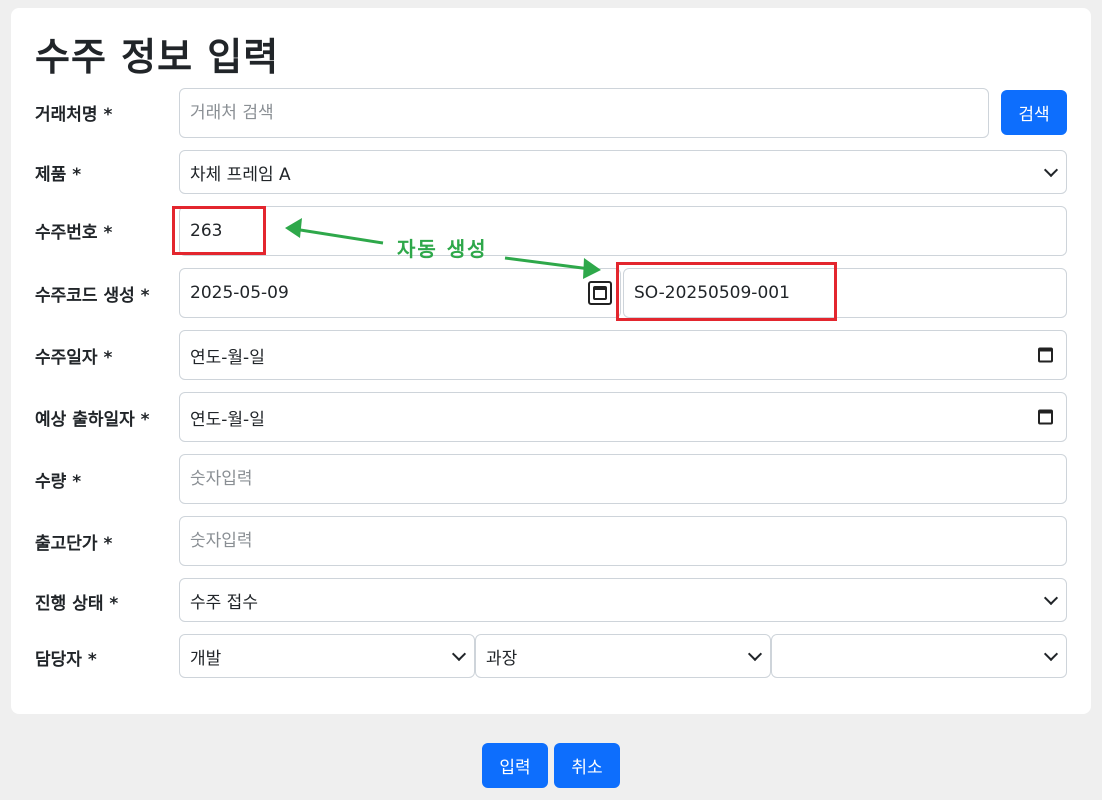 The width and height of the screenshot is (1102, 800). I want to click on product-label: 제품 *, so click(58, 175).